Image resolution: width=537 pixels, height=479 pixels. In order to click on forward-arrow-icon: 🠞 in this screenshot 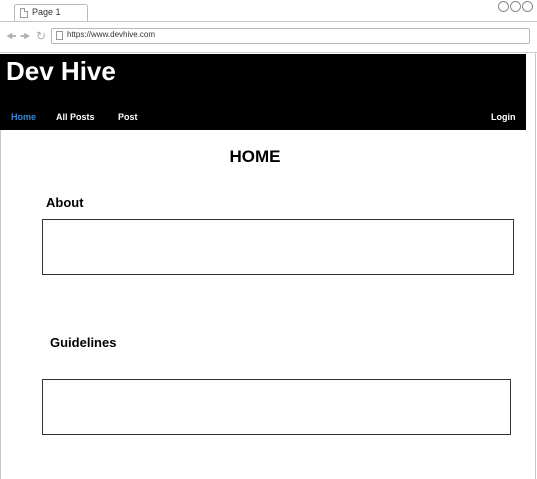, I will do `click(25, 36)`.